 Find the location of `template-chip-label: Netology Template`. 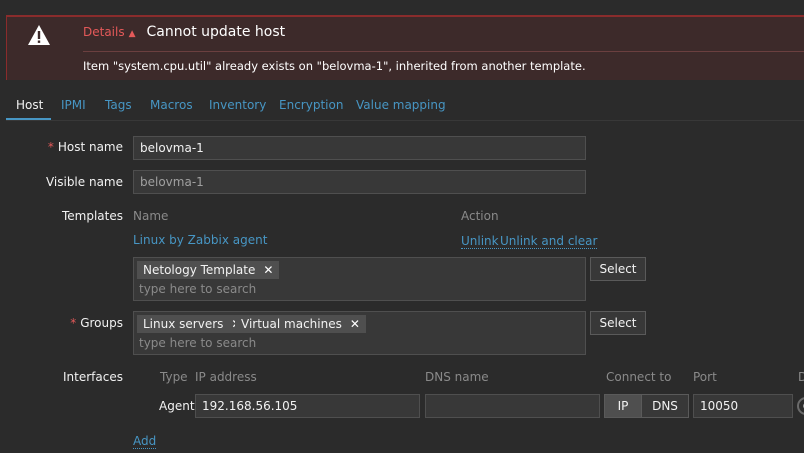

template-chip-label: Netology Template is located at coordinates (199, 270).